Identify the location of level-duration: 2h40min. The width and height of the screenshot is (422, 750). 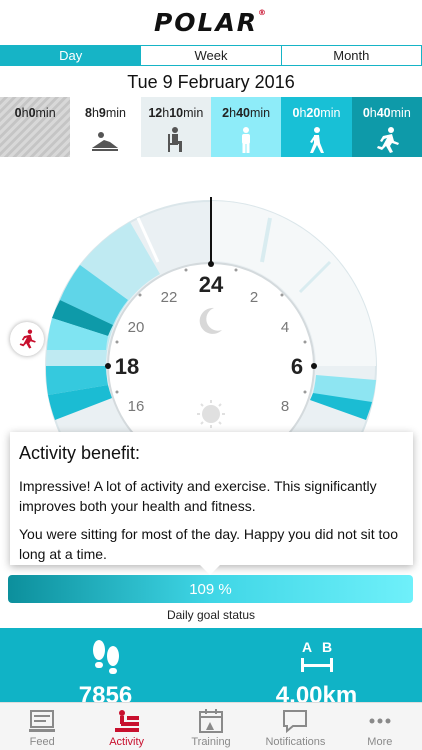
(246, 113).